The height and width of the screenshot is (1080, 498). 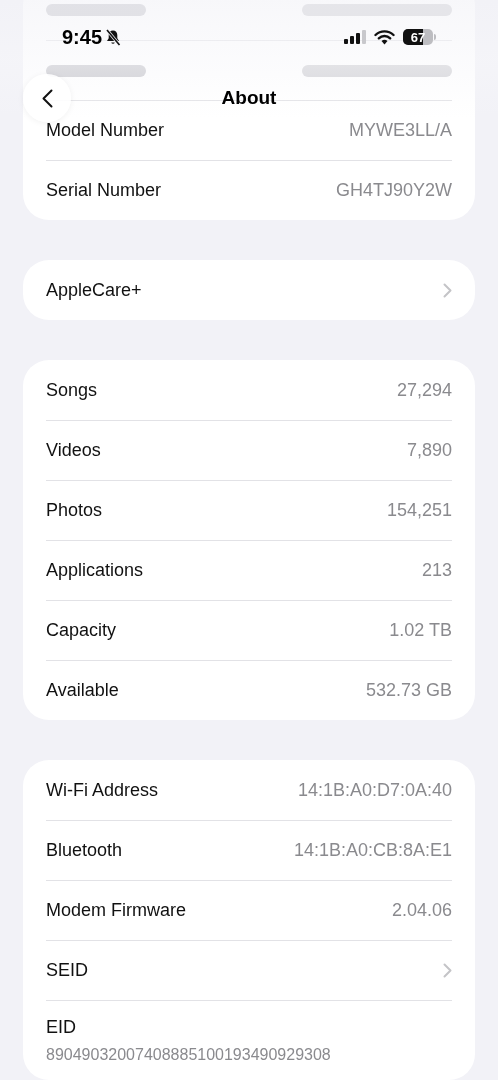 What do you see at coordinates (436, 570) in the screenshot?
I see `row-value: 213` at bounding box center [436, 570].